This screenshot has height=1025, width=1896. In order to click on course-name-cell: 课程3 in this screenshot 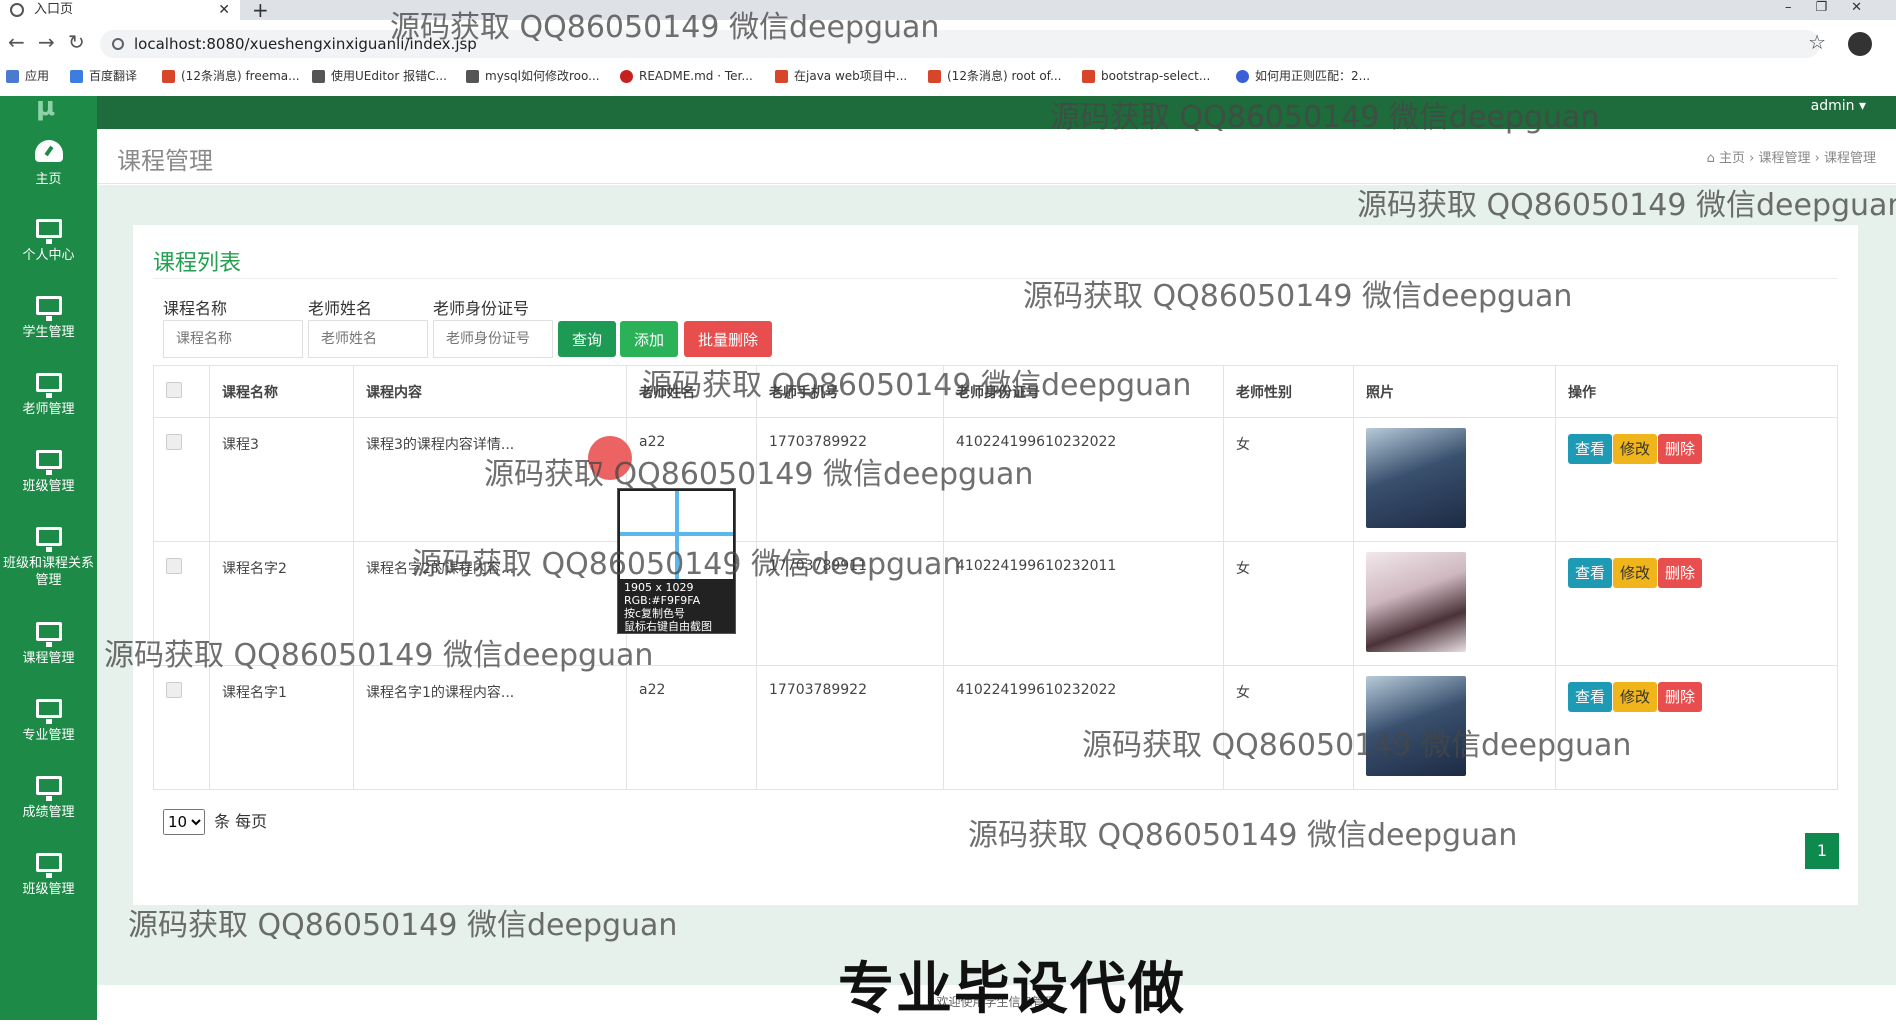, I will do `click(281, 479)`.